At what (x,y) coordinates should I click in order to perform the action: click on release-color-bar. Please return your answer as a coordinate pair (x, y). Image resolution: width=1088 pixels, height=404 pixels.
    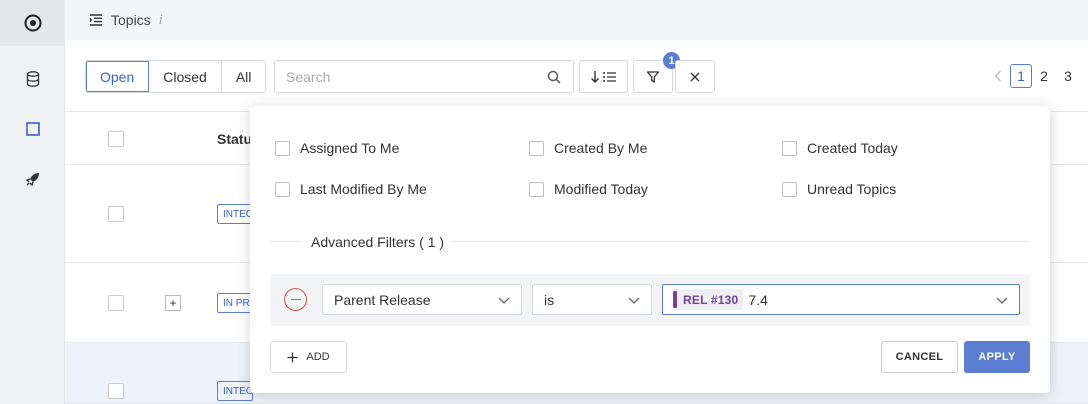
    Looking at the image, I should click on (675, 299).